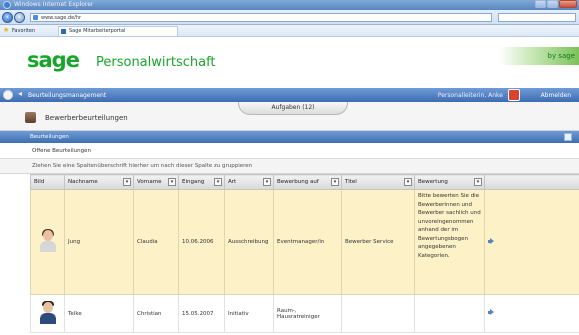  Describe the element at coordinates (61, 18) in the screenshot. I see `url-text: www.sage.de/hr` at that location.